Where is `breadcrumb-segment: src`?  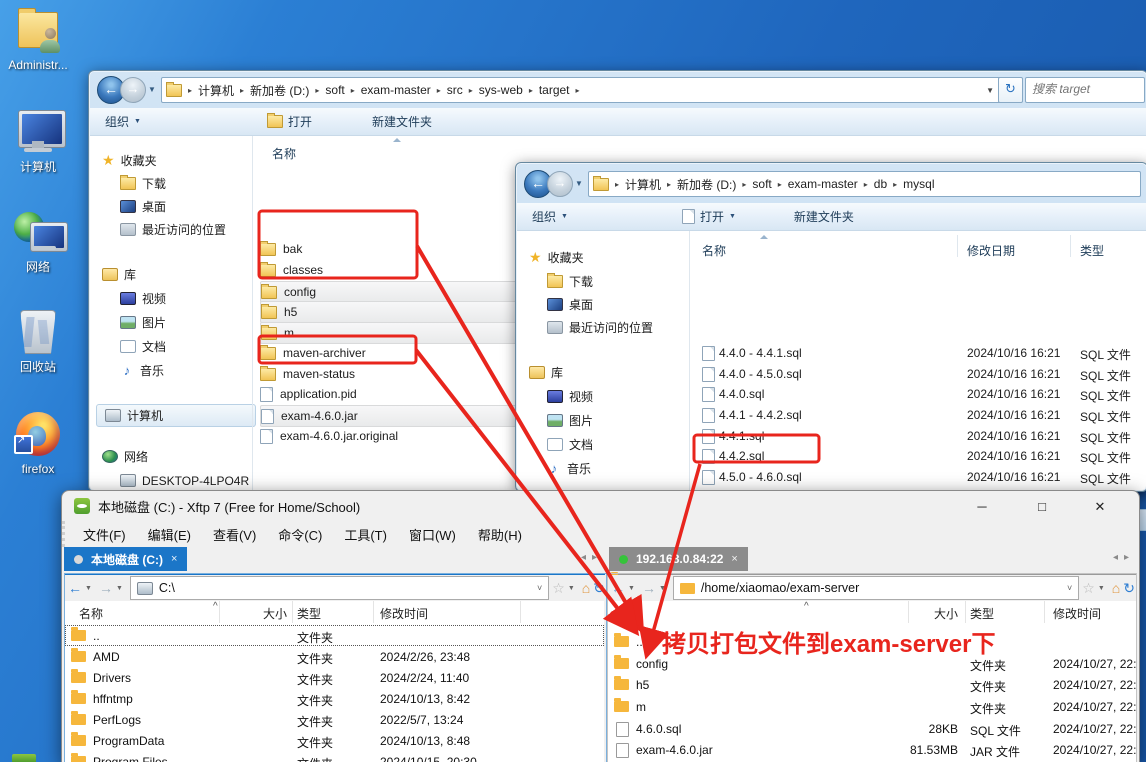 breadcrumb-segment: src is located at coordinates (455, 90).